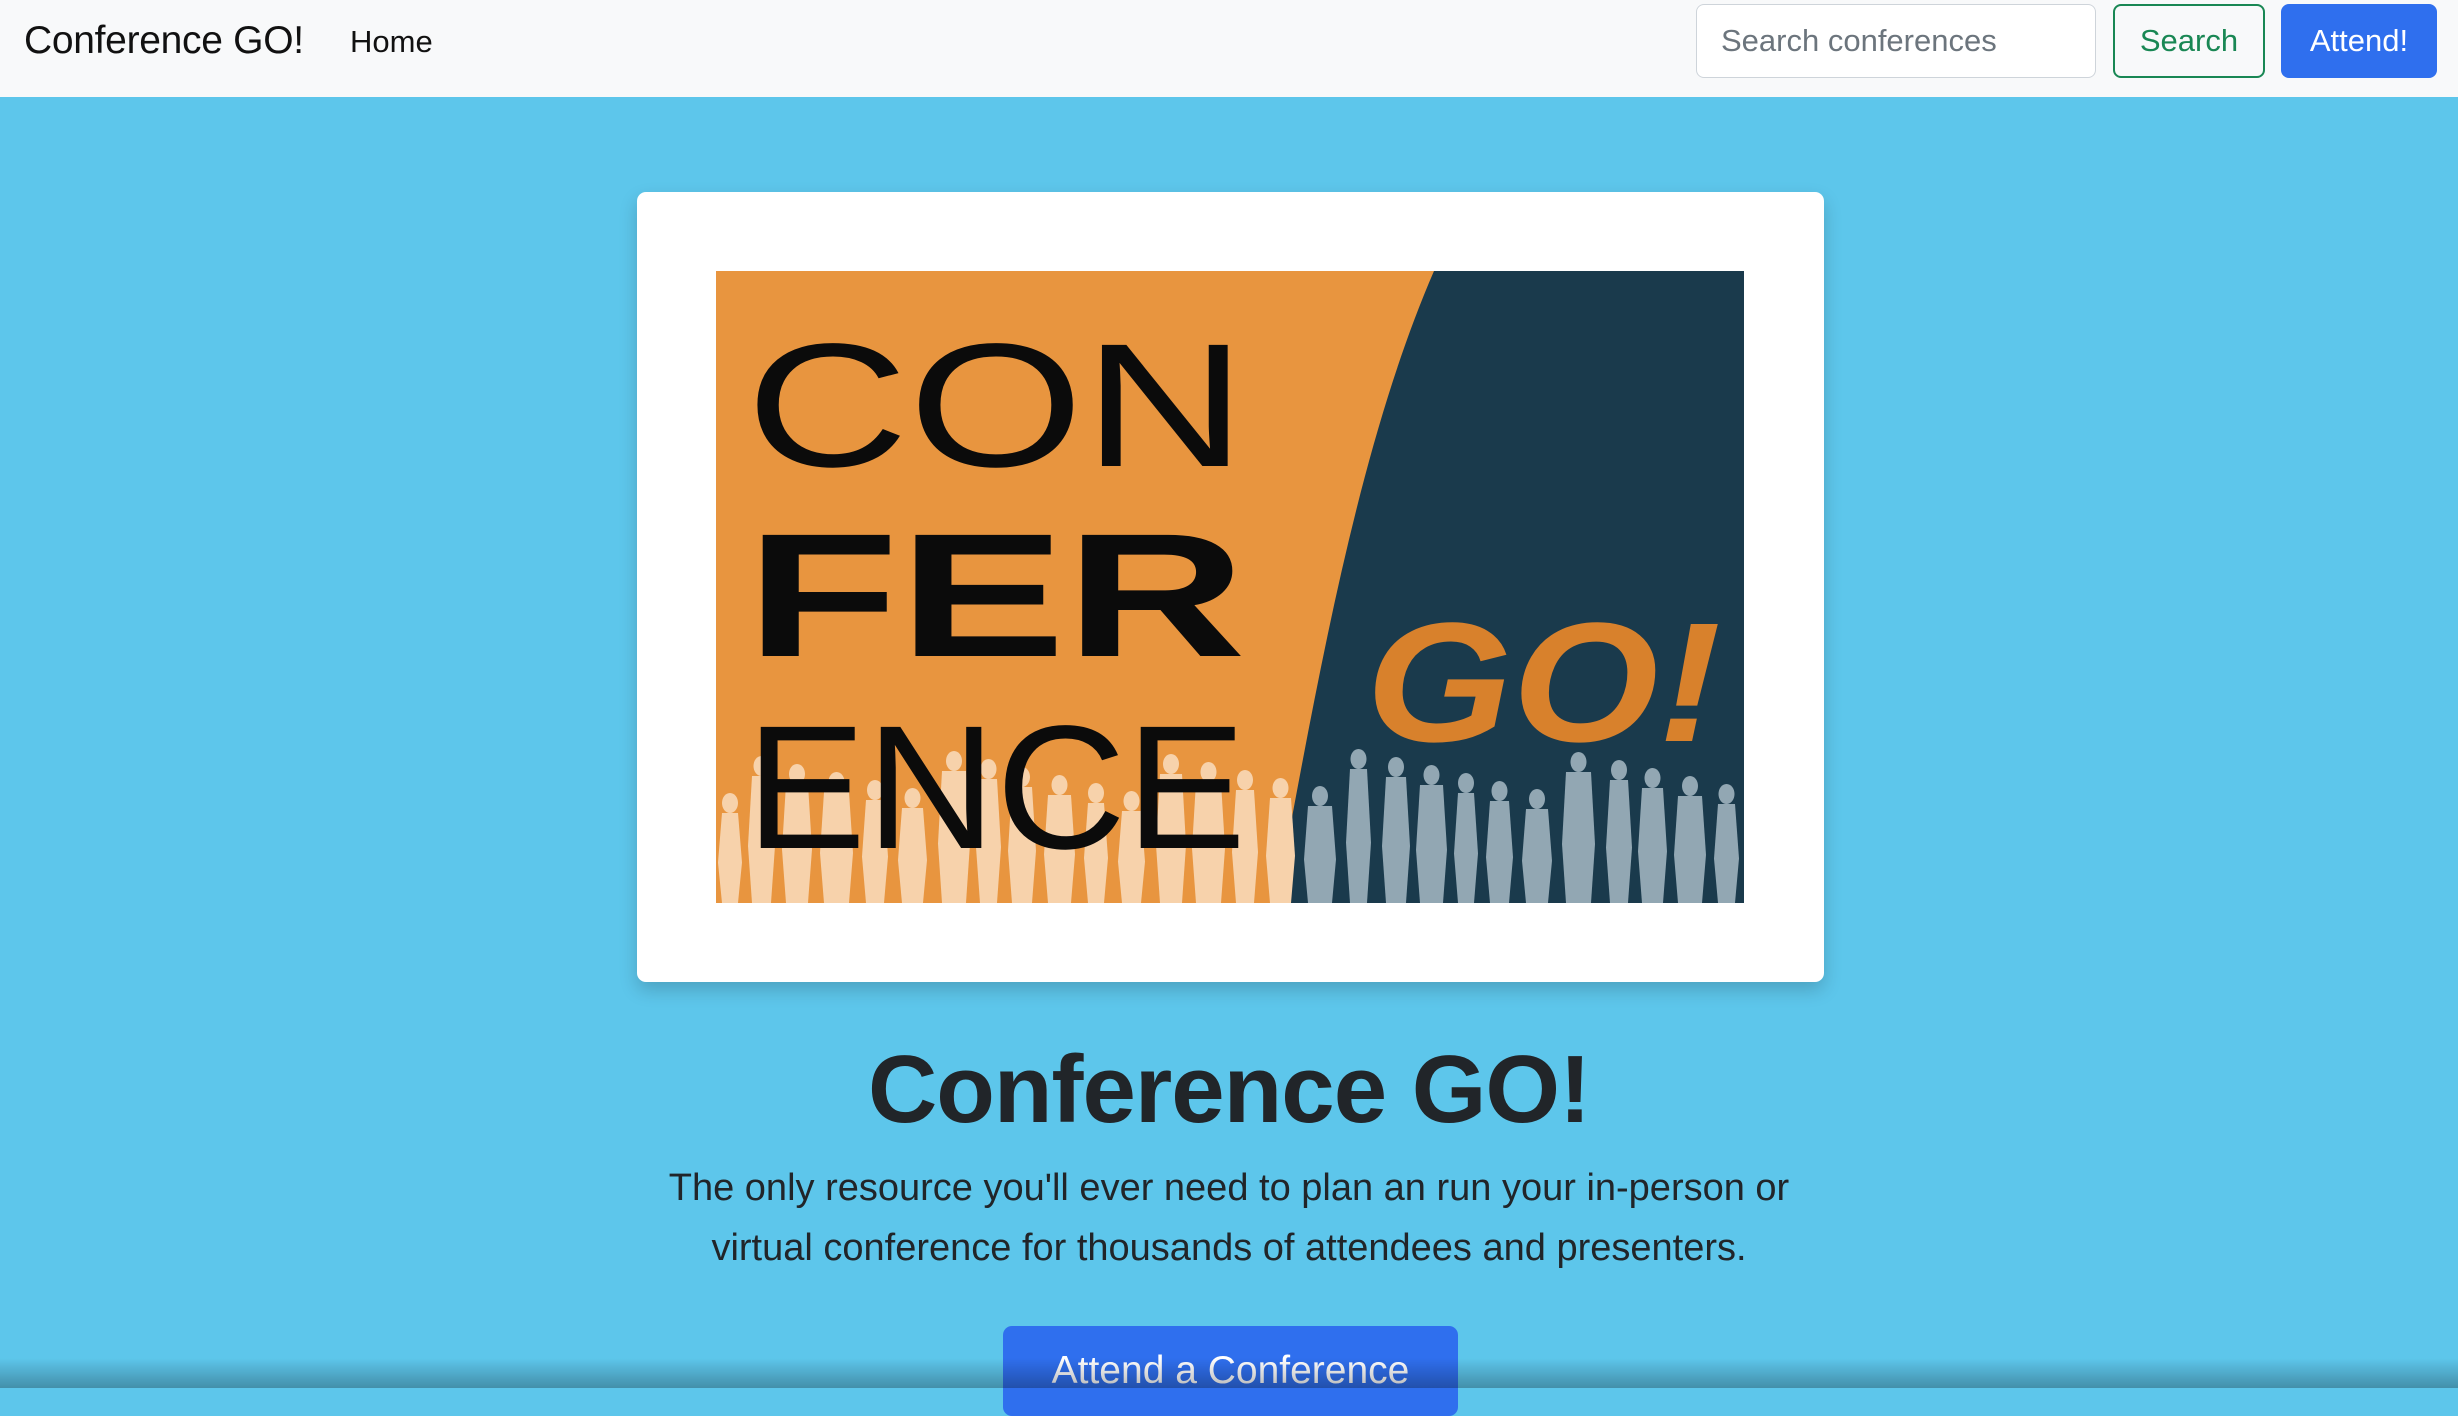 The height and width of the screenshot is (1416, 2458). I want to click on logo-word-ence: ENCE, so click(996, 788).